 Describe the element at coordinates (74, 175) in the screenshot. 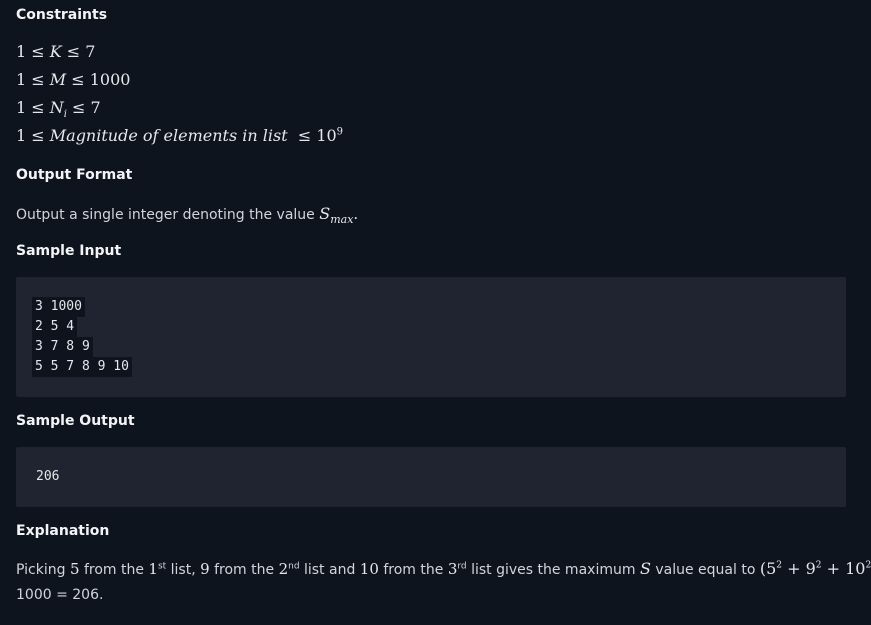

I see `output-format-heading: Output Format` at that location.